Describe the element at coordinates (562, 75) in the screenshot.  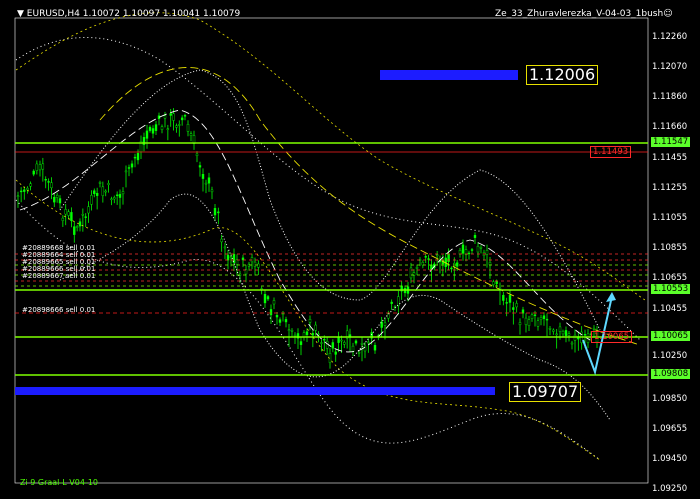
I see `upper-target-label: 1.12006` at that location.